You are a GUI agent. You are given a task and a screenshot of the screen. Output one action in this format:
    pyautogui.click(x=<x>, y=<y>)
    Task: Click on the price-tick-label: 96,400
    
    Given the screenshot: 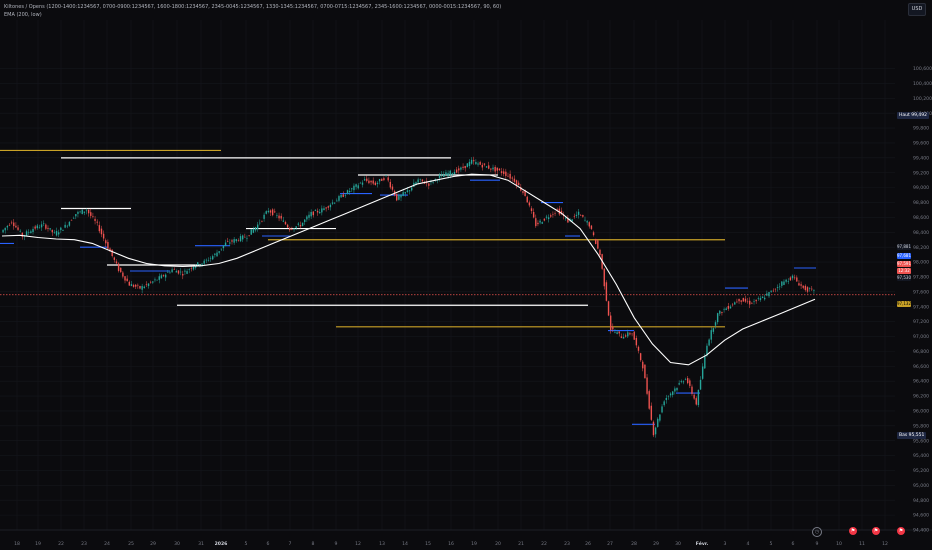 What is the action you would take?
    pyautogui.click(x=921, y=382)
    